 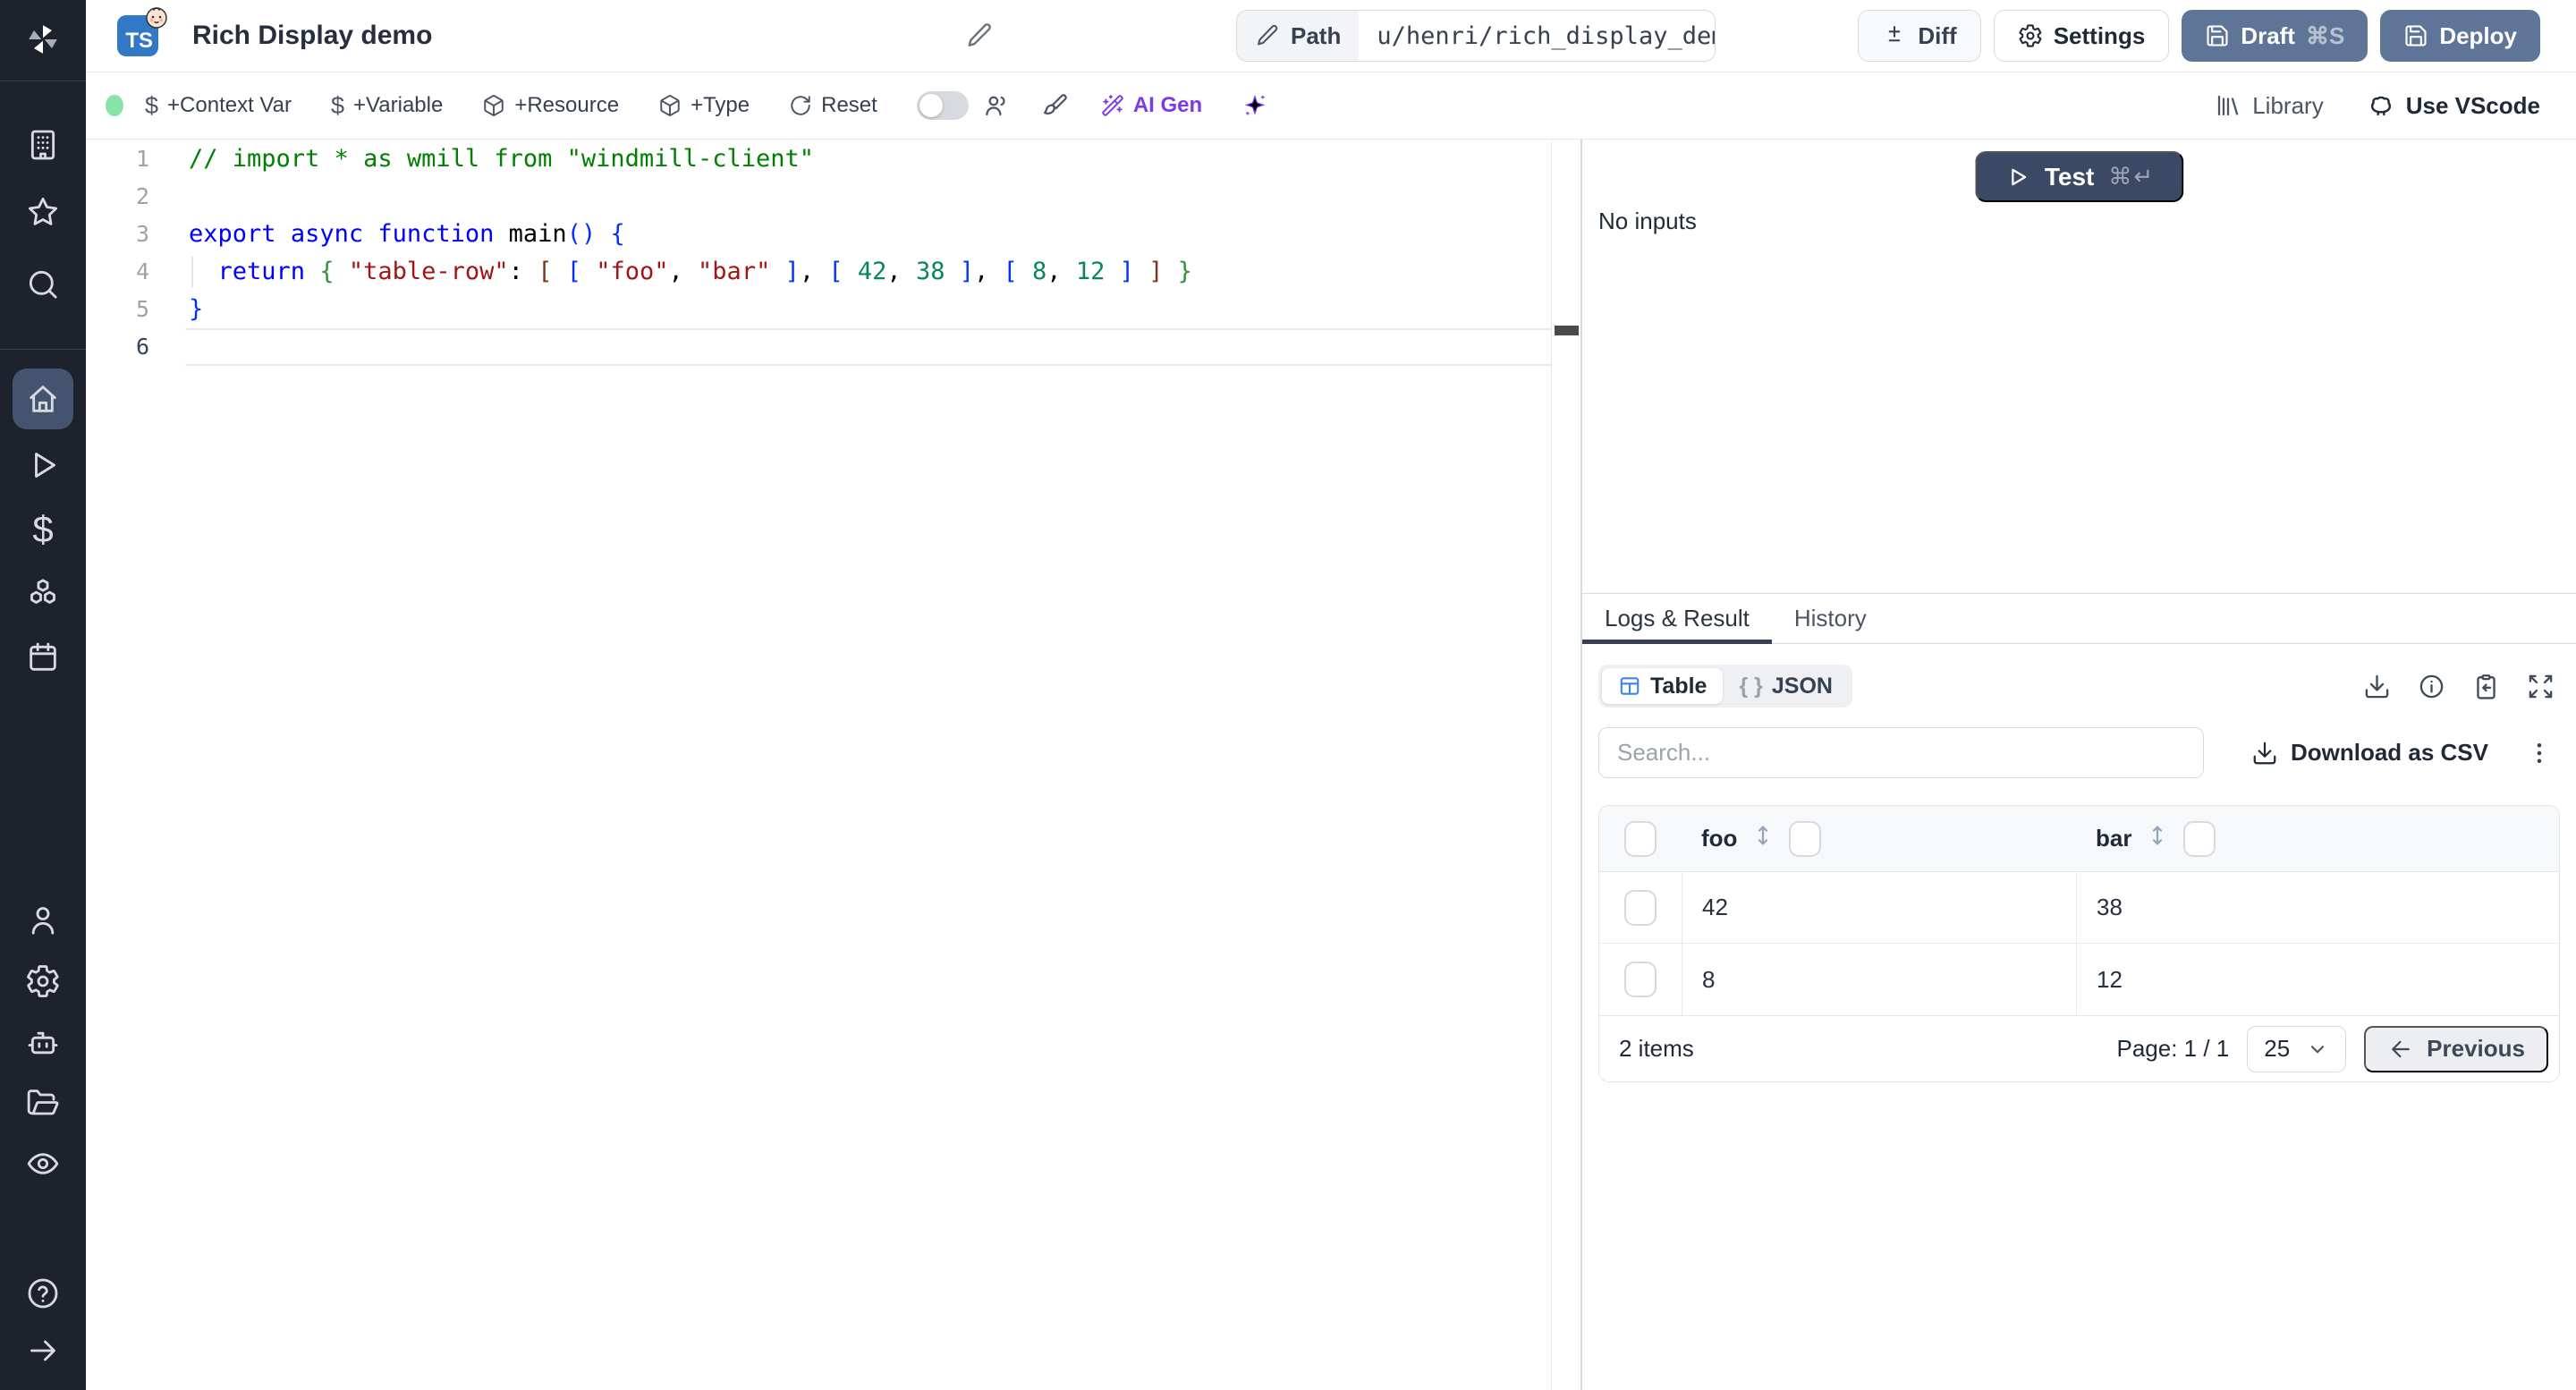 I want to click on table-icon, so click(x=1630, y=686).